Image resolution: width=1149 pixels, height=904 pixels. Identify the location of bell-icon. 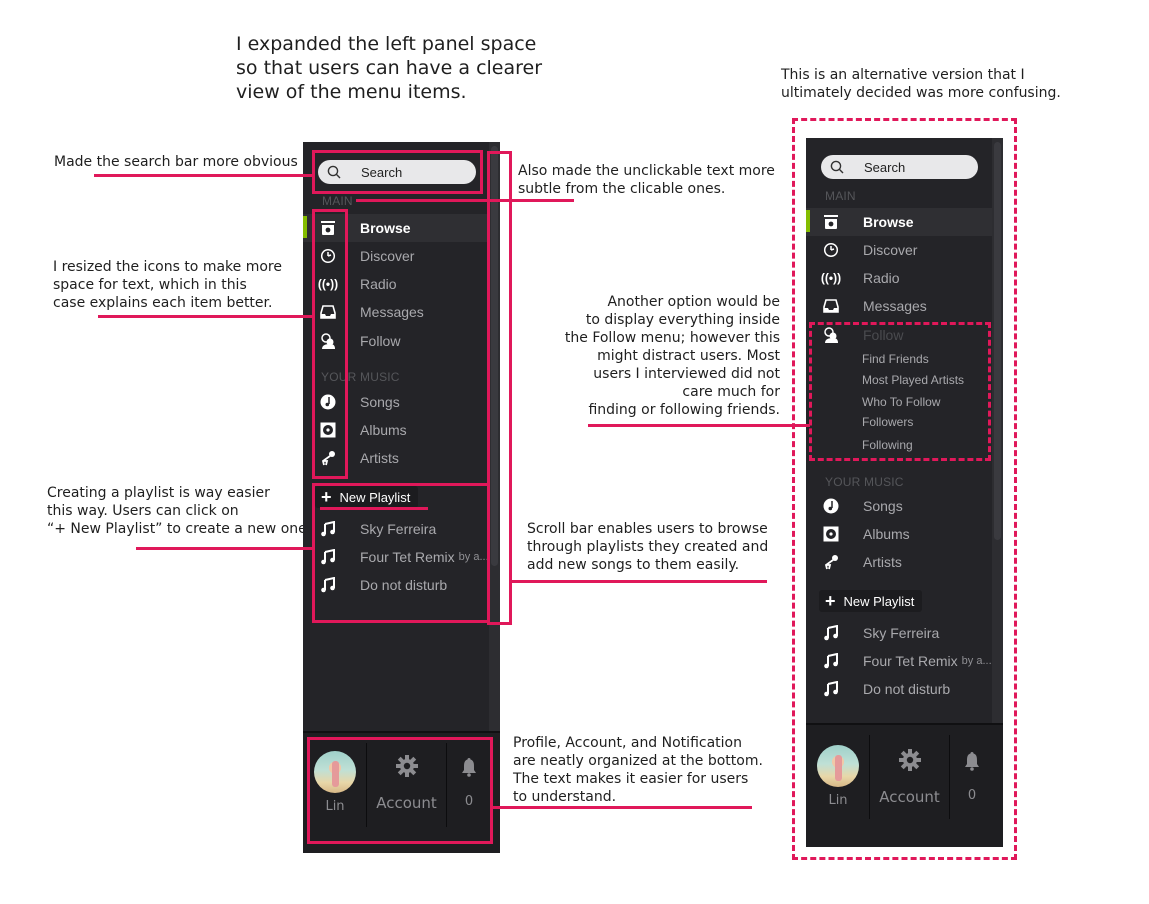
(972, 763).